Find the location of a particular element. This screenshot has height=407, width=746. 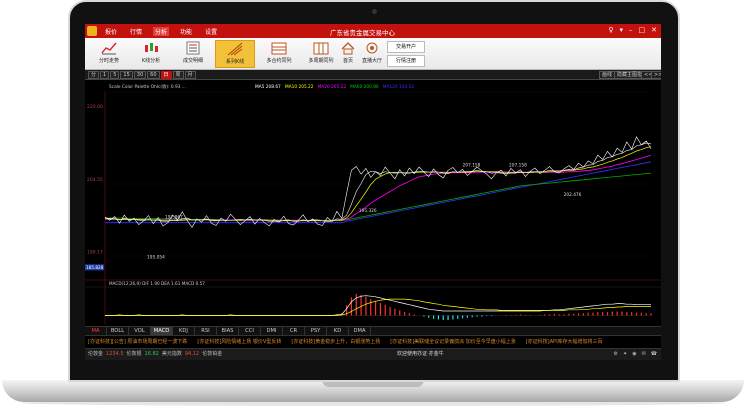

toolbar-candlestick-button: K线分析 is located at coordinates (151, 54).